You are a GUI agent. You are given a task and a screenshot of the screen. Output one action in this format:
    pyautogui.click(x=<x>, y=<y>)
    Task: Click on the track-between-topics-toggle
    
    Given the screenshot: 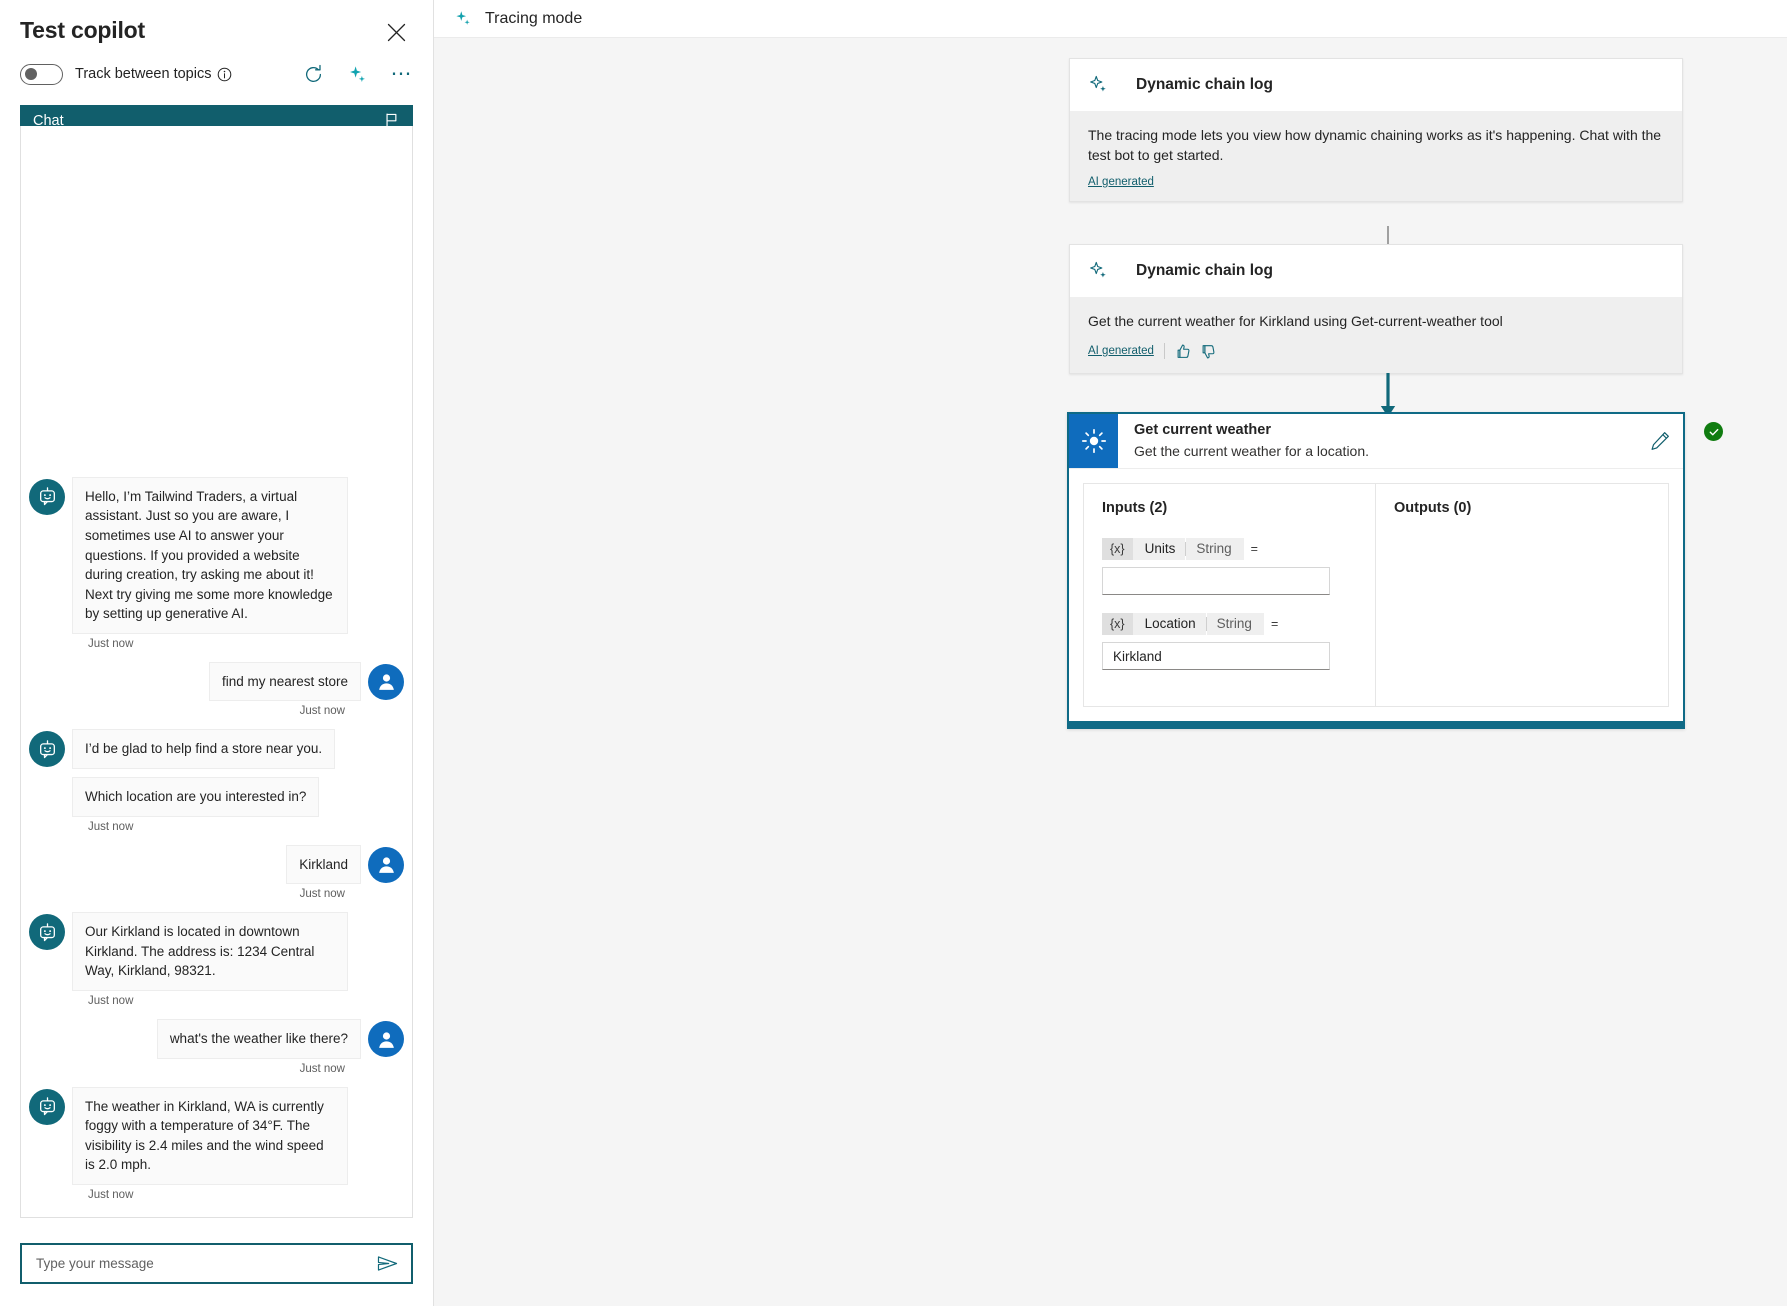 What is the action you would take?
    pyautogui.click(x=41, y=74)
    